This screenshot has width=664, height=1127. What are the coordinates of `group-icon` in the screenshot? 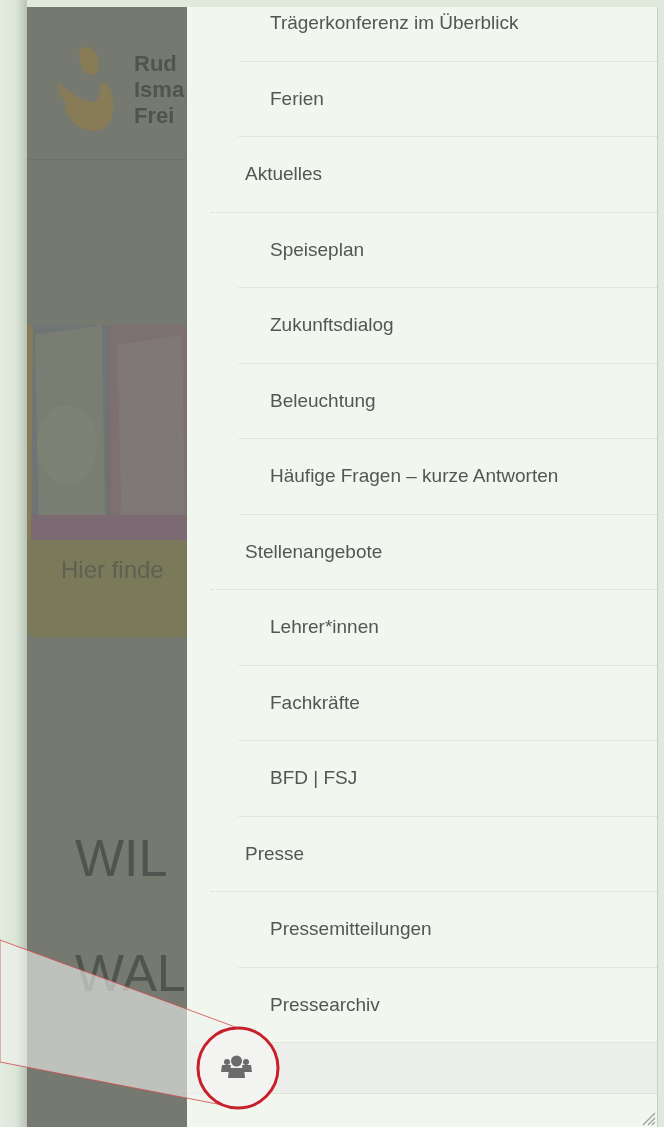 It's located at (236, 1066).